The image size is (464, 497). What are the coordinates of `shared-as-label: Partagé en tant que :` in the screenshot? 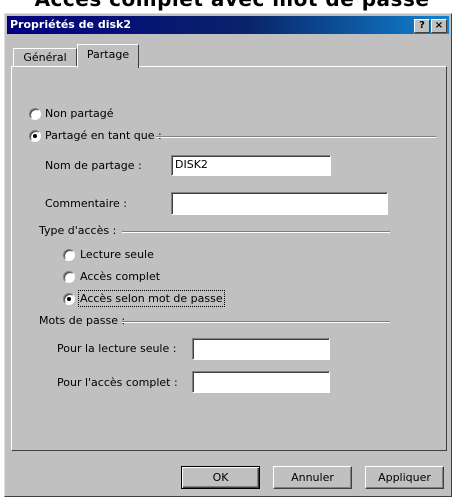 It's located at (103, 135).